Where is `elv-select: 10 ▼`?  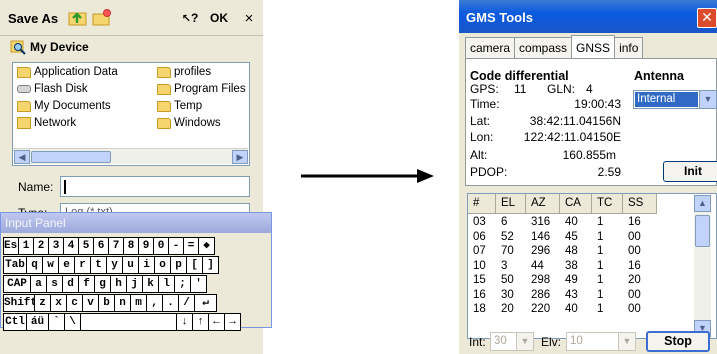
elv-select: 10 ▼ is located at coordinates (601, 341).